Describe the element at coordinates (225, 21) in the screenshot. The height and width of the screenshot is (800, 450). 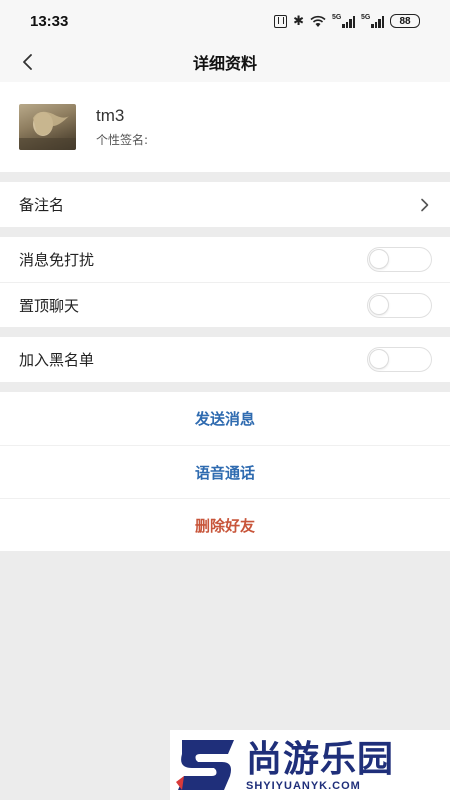
I see `status-bar: 13:33 ✱ 5G 5G 88` at that location.